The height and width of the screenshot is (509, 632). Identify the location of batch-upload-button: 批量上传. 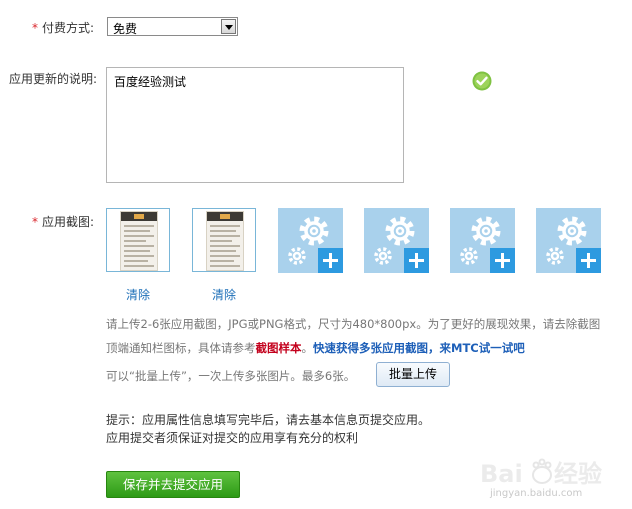
(413, 374).